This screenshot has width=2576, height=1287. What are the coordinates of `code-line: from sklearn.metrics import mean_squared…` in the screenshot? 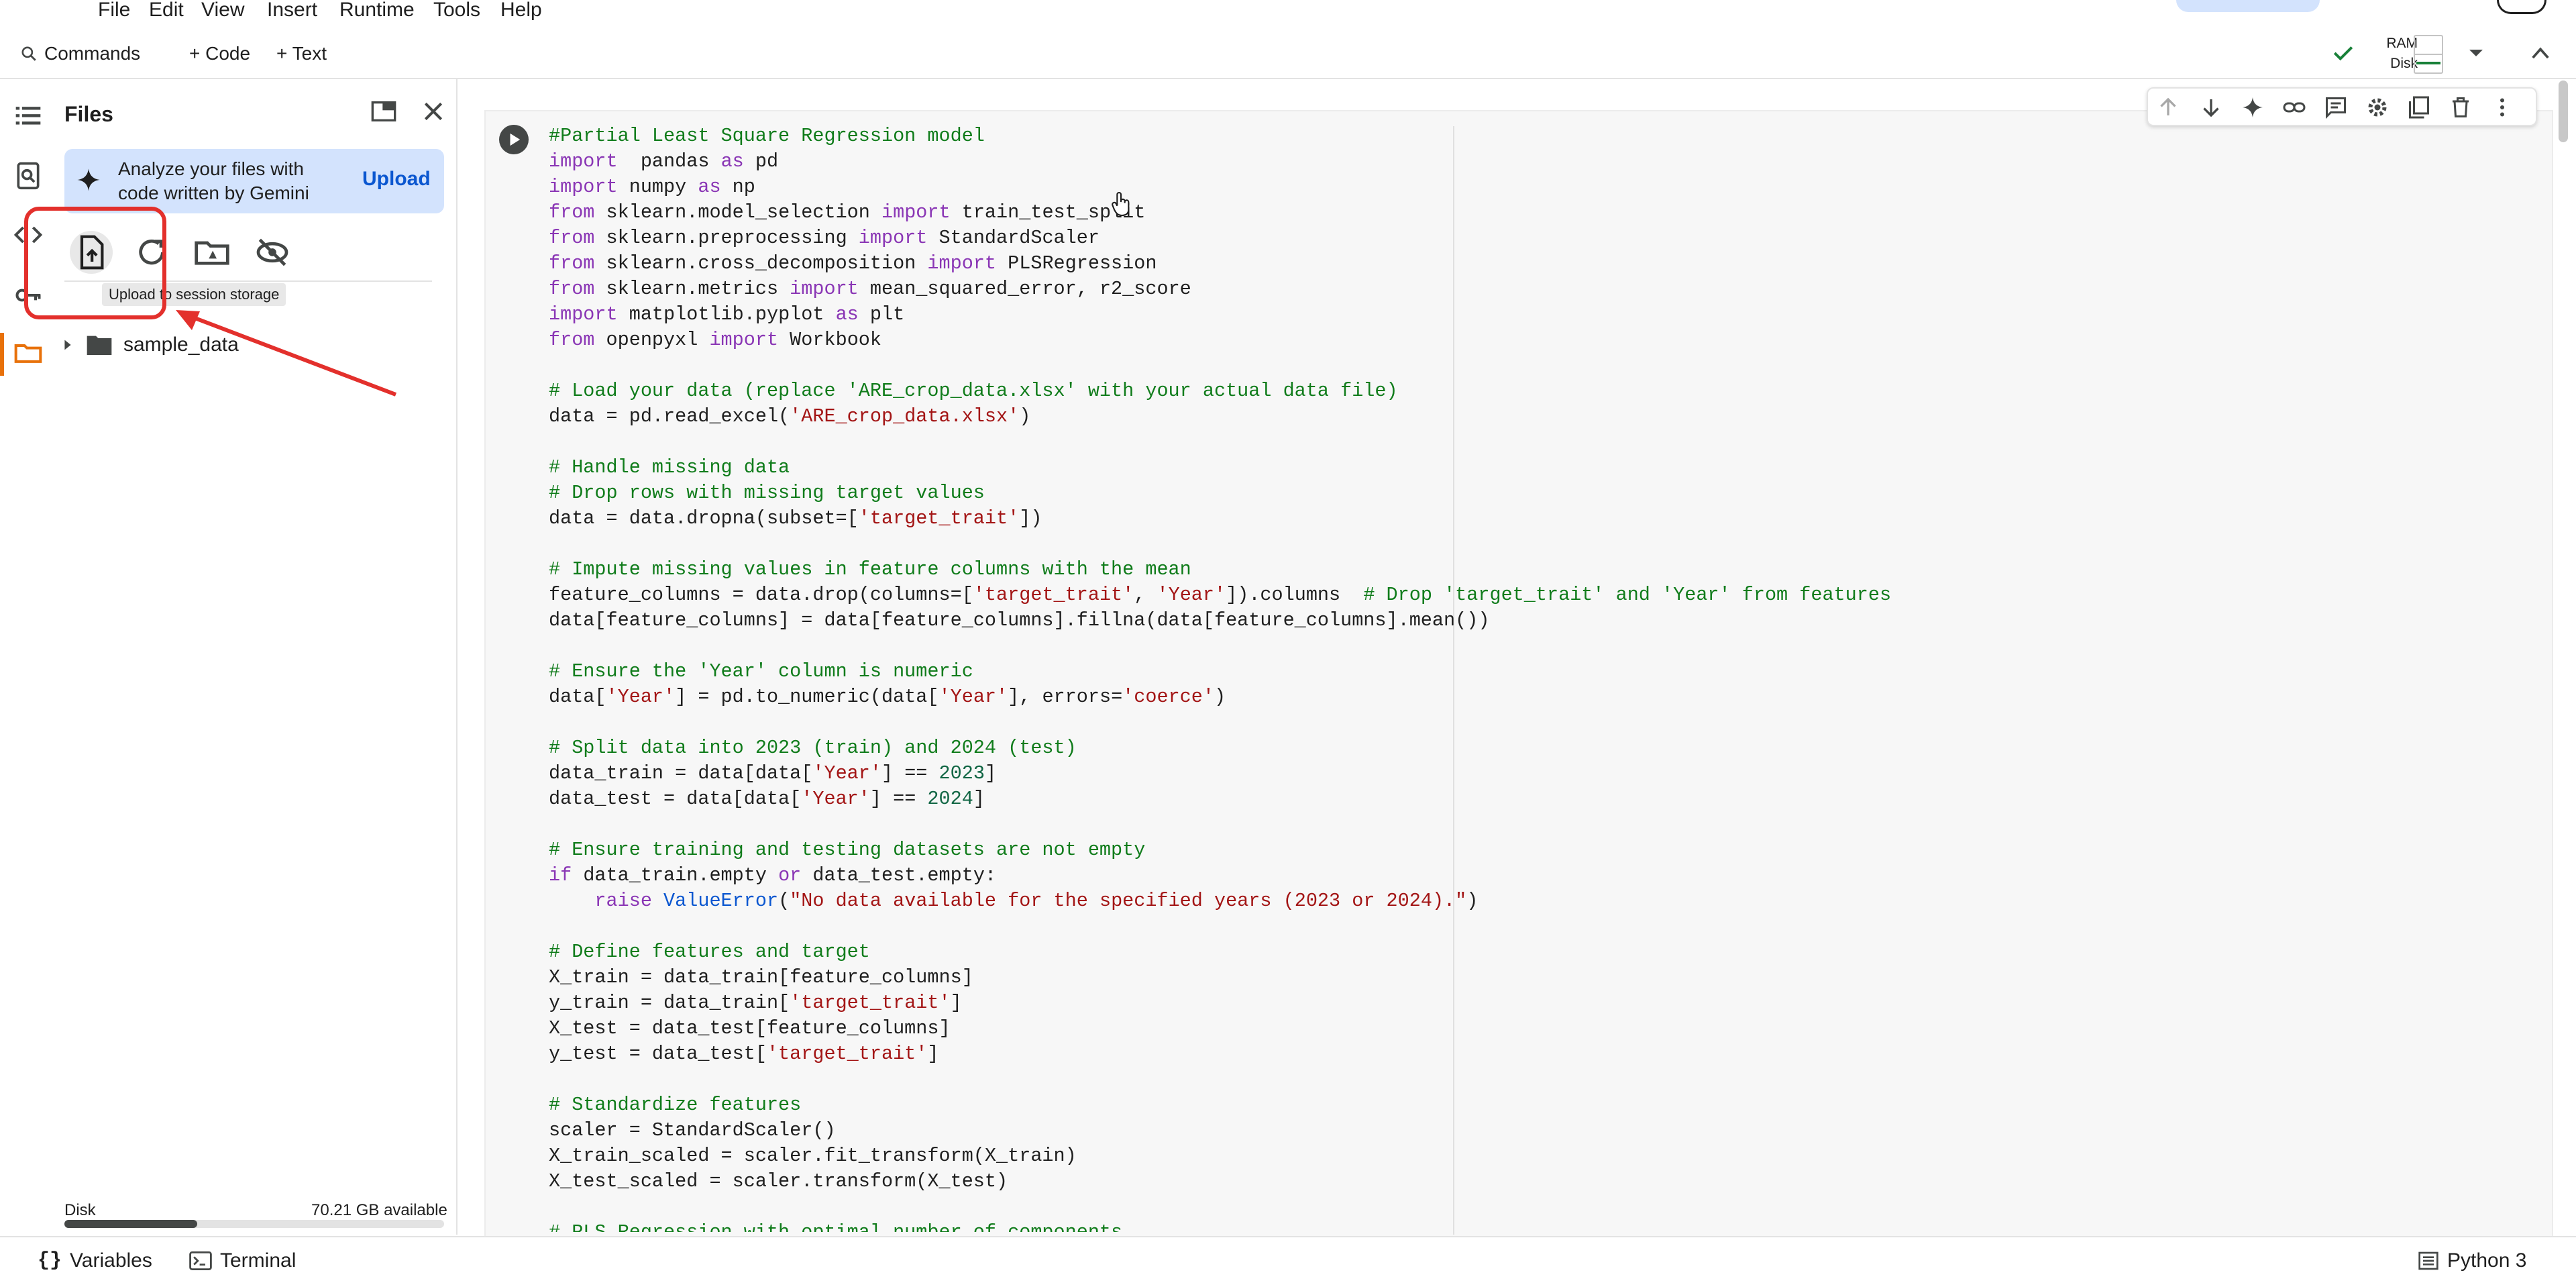 It's located at (870, 289).